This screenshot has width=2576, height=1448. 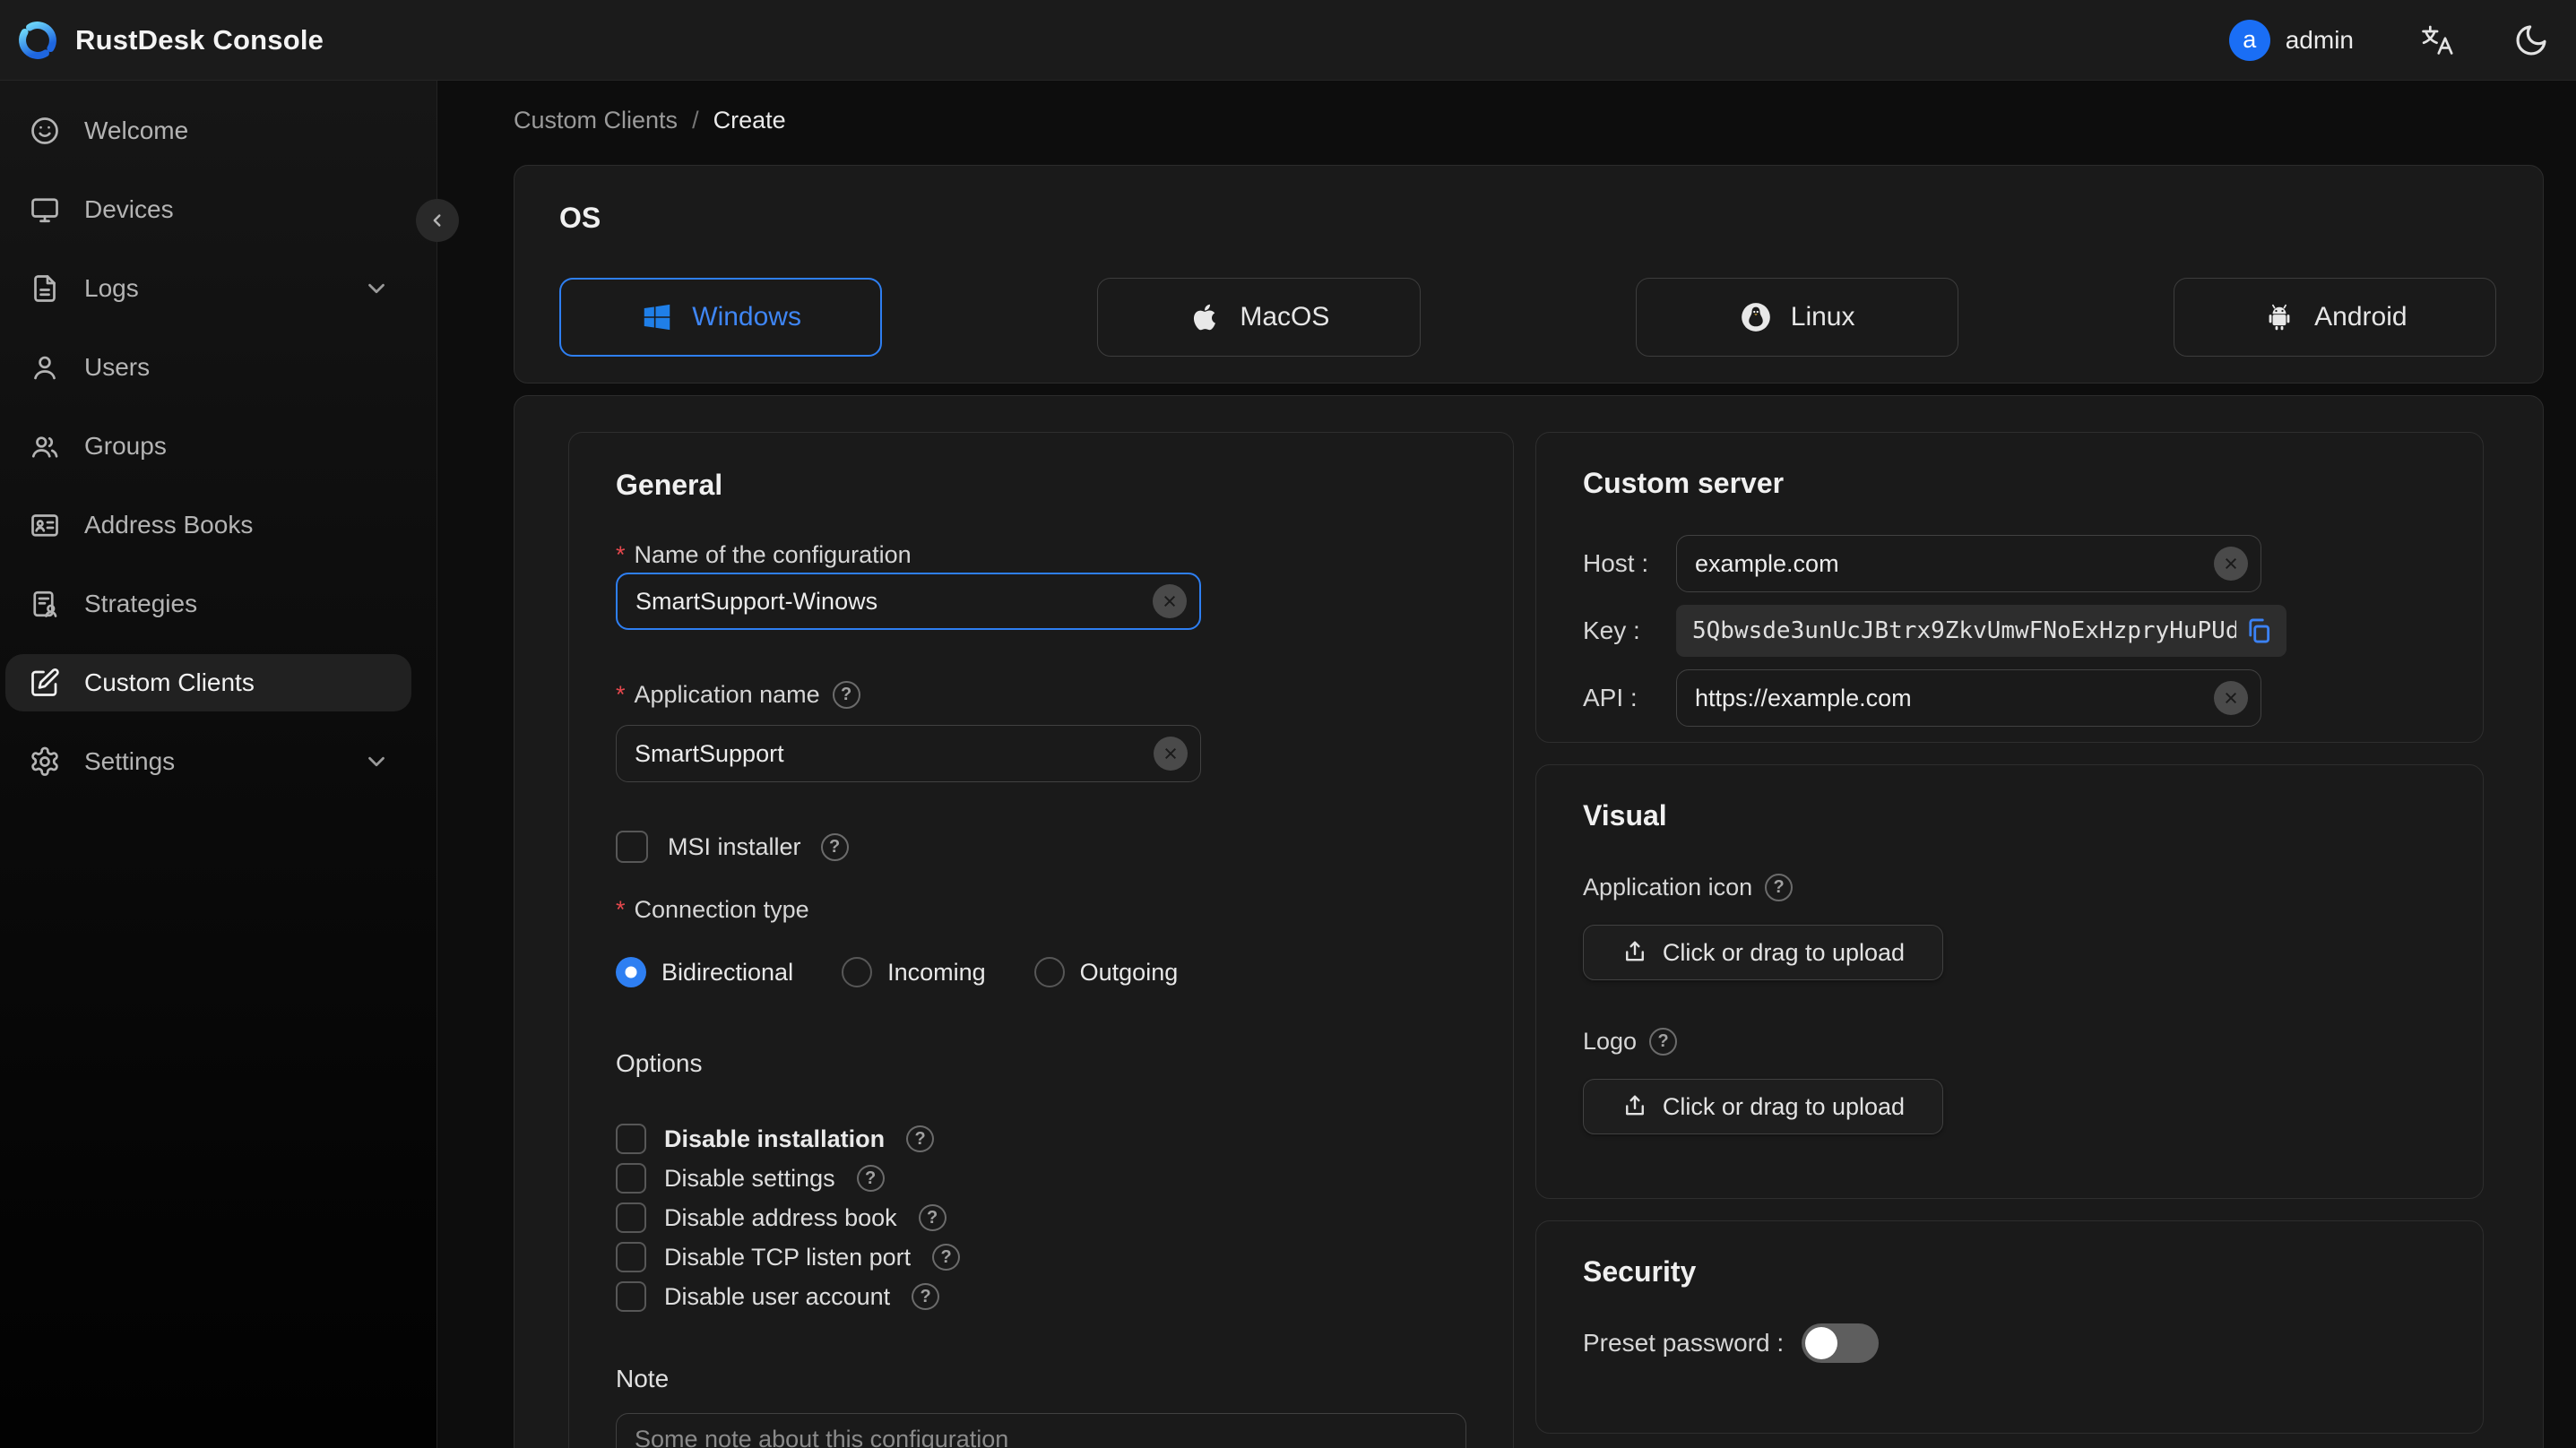 I want to click on sidebar-collapse-button, so click(x=437, y=221).